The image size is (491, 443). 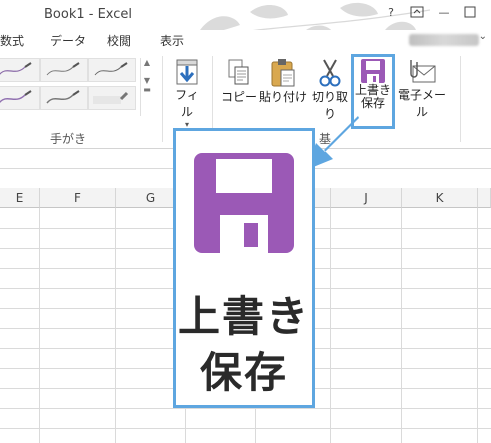 I want to click on fill-button: フィル ▾, so click(x=187, y=93).